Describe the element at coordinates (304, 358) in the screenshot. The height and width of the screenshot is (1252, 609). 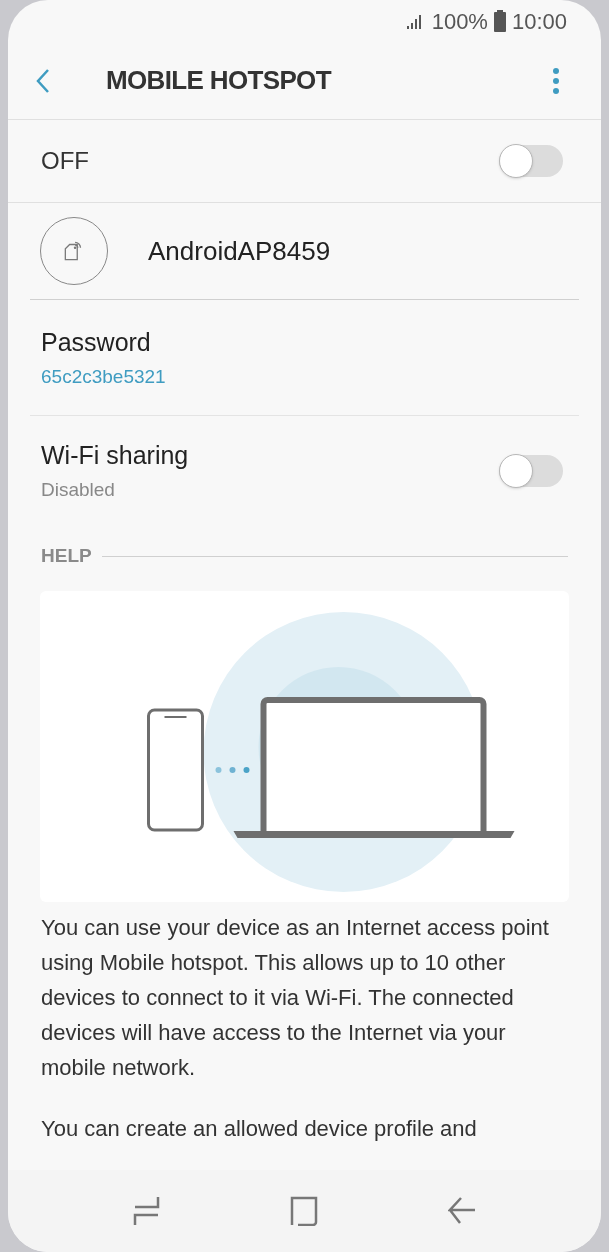
I see `password-item: Password 65c2c3be5321` at that location.